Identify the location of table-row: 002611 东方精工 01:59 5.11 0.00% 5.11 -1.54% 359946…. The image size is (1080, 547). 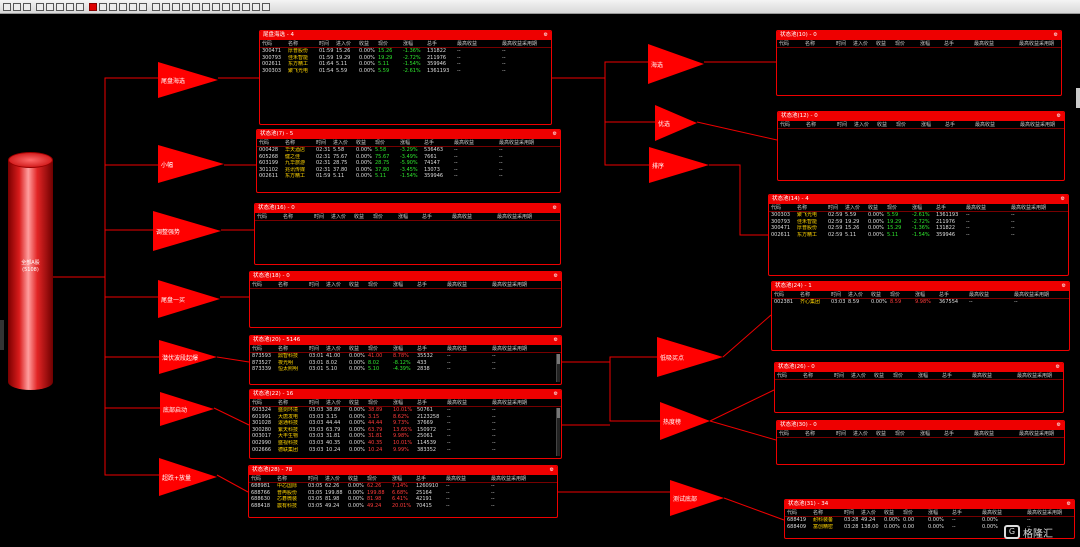
(408, 176).